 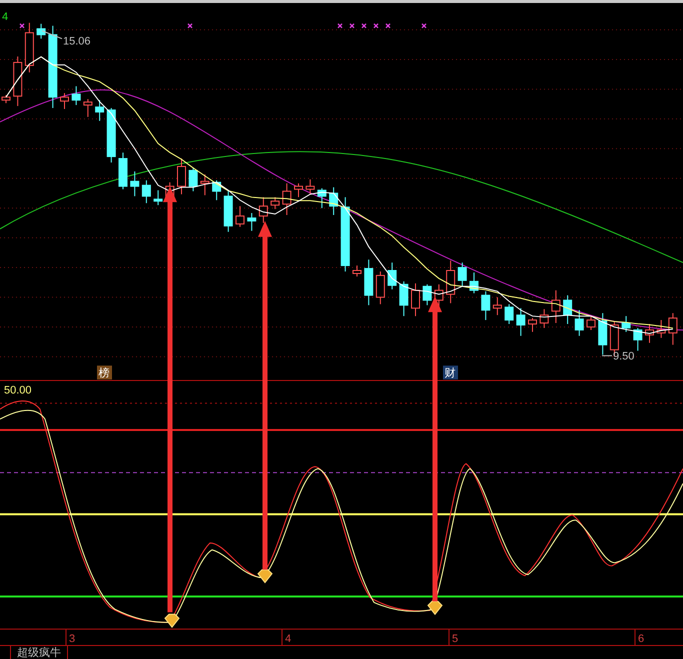 I want to click on signal-tag: 财, so click(x=450, y=373).